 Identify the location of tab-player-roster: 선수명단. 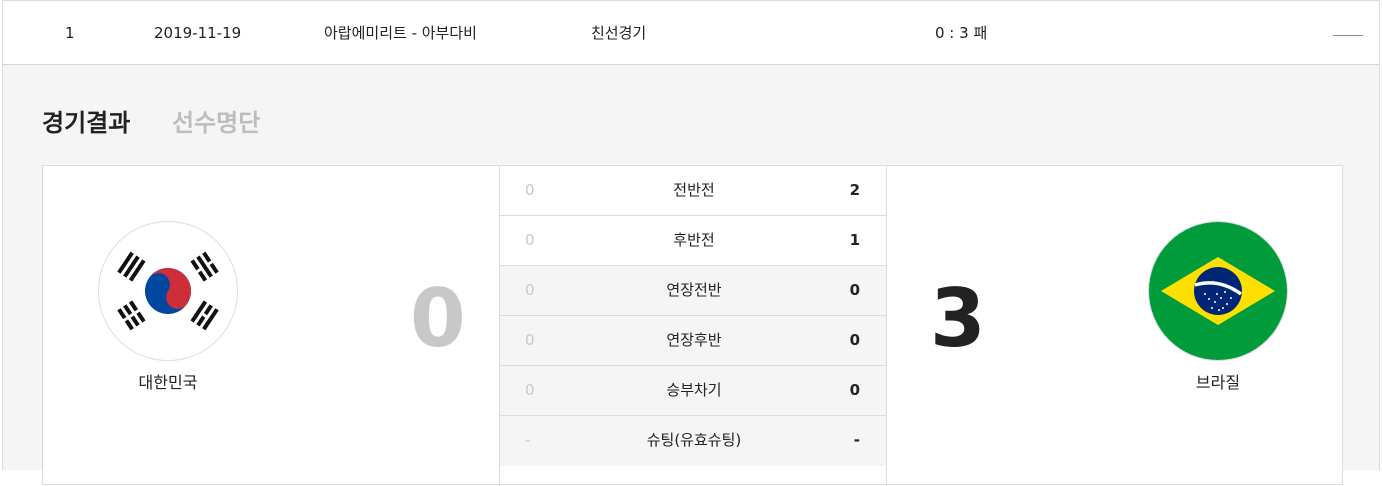
(216, 123).